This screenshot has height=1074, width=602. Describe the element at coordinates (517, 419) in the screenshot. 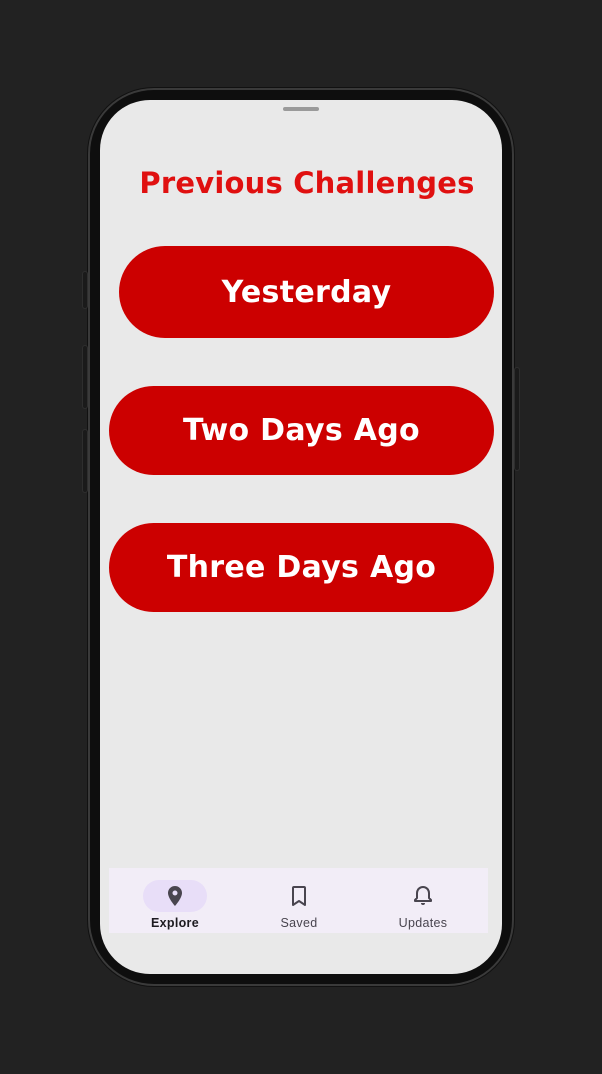

I see `power-button` at that location.